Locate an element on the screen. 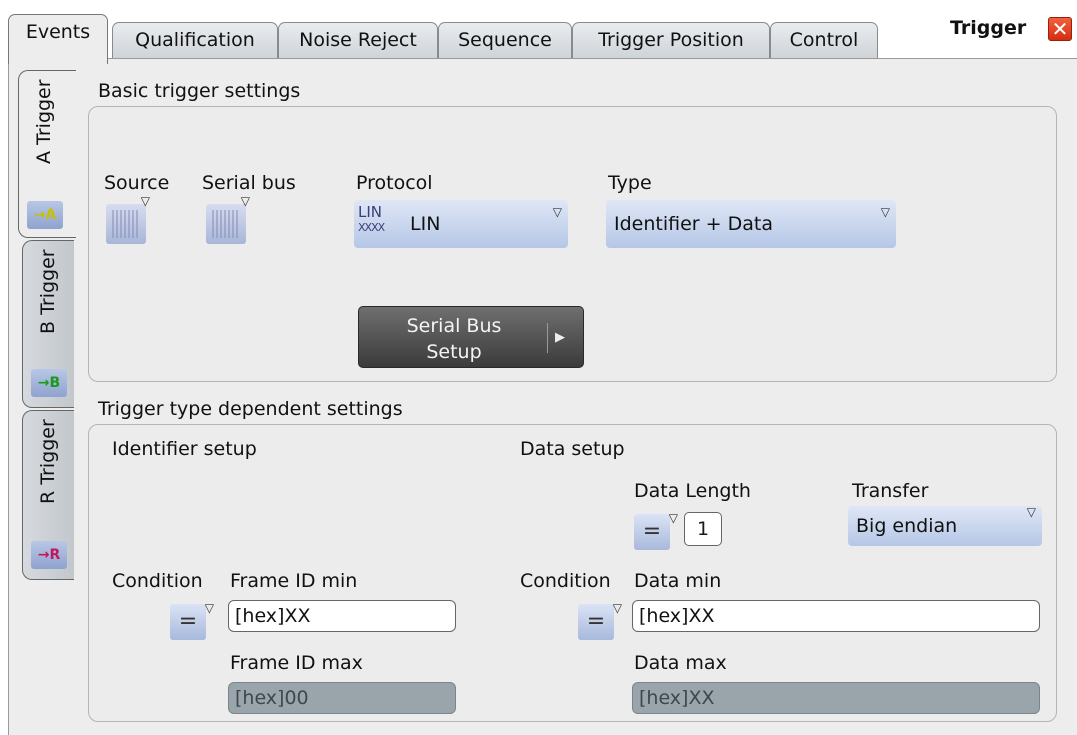 This screenshot has width=1077, height=735. play-arrow-icon: ▶ is located at coordinates (560, 337).